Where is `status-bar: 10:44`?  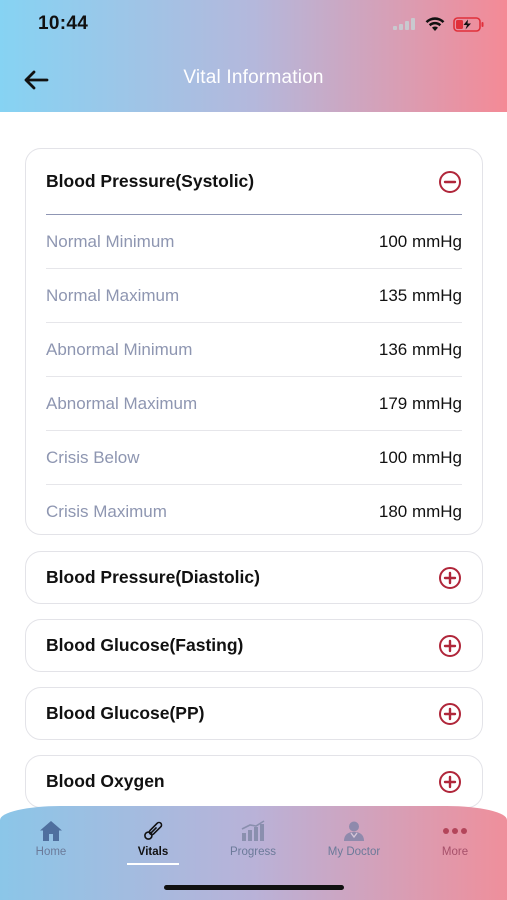
status-bar: 10:44 is located at coordinates (253, 24).